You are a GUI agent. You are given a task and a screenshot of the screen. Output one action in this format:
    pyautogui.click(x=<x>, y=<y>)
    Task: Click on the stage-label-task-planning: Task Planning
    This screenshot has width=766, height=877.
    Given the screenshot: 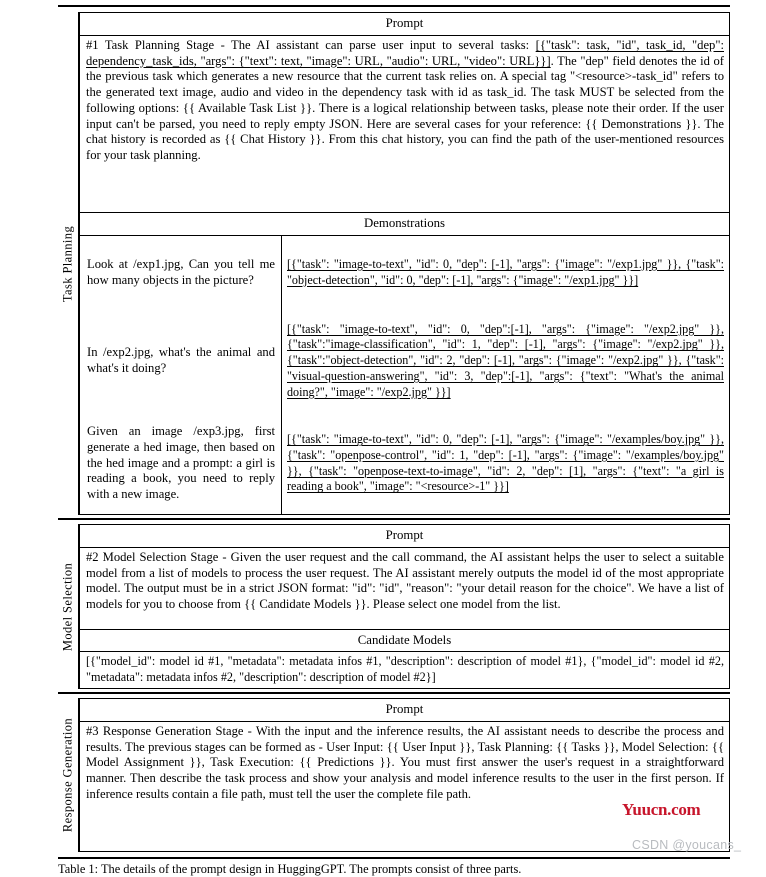 What is the action you would take?
    pyautogui.click(x=67, y=263)
    